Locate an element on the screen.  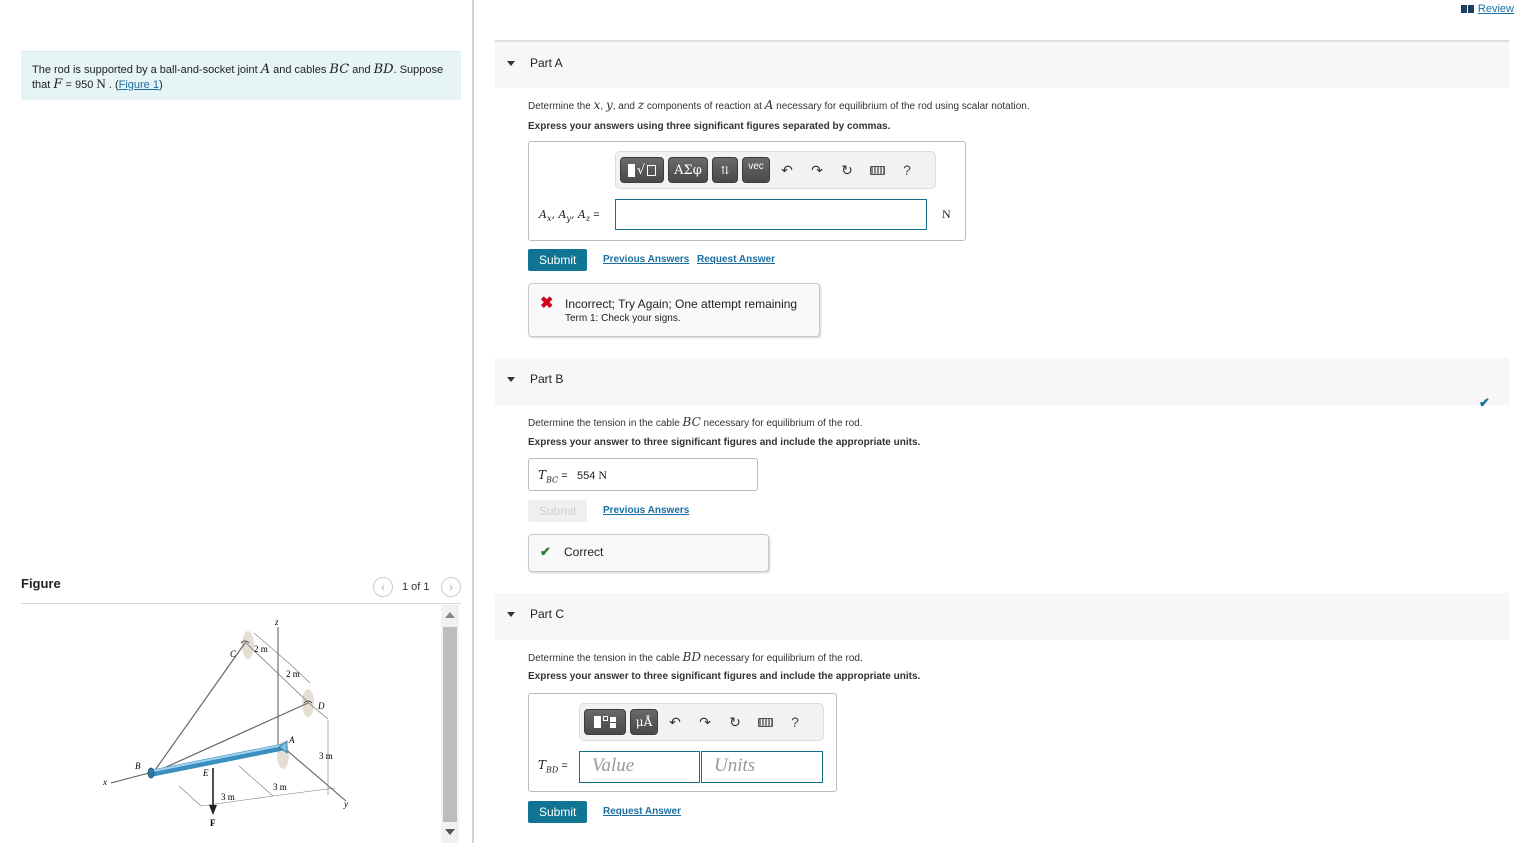
label-a: A is located at coordinates (291, 740).